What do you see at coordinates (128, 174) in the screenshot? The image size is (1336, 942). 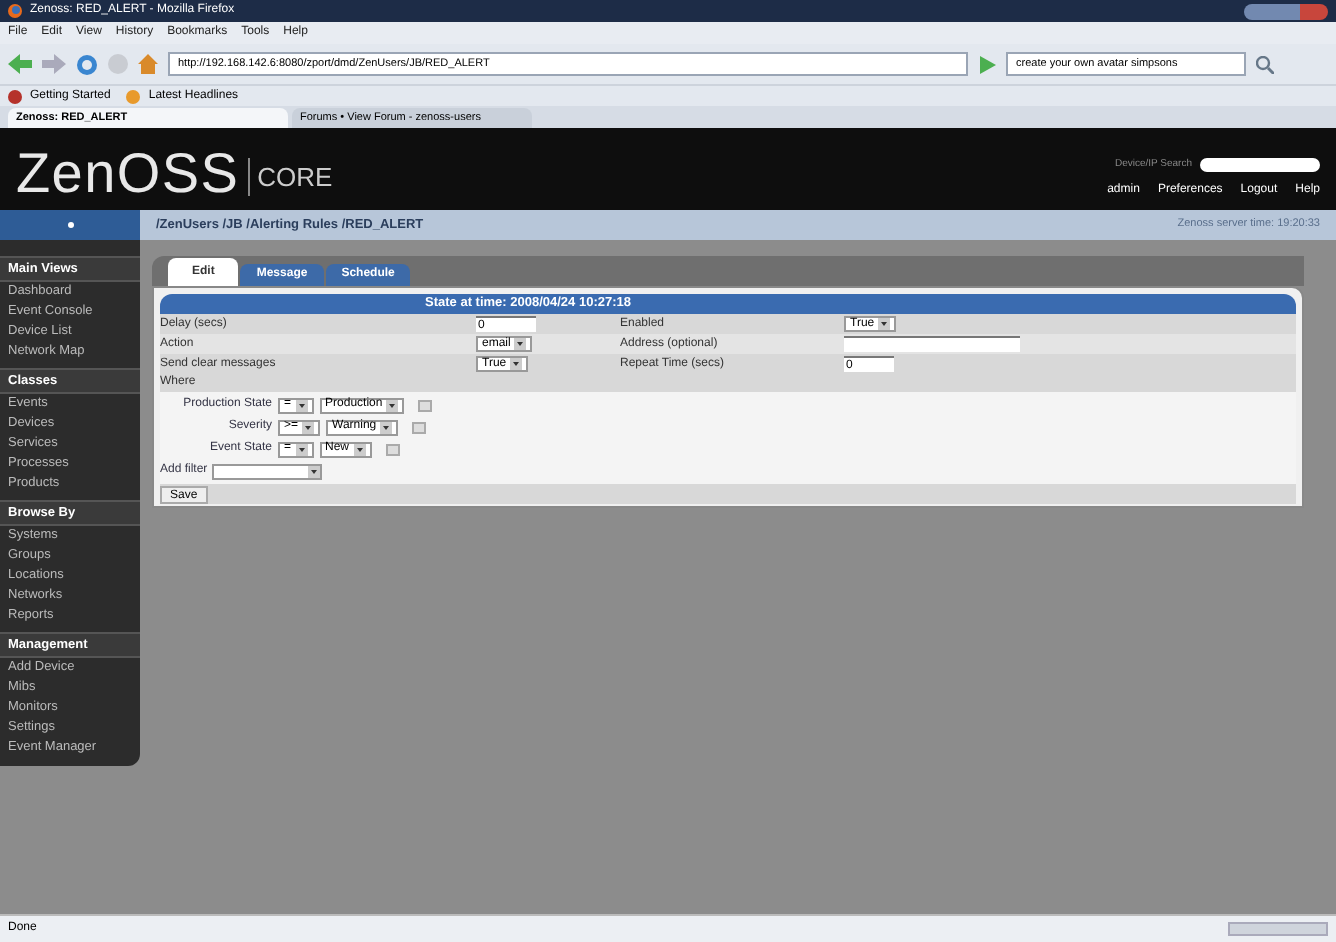 I see `zenoss-logo: ZenOSS` at bounding box center [128, 174].